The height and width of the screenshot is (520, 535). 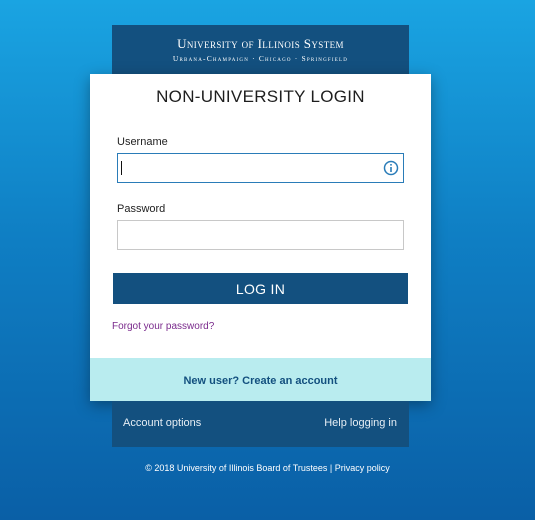 I want to click on info-icon, so click(x=391, y=168).